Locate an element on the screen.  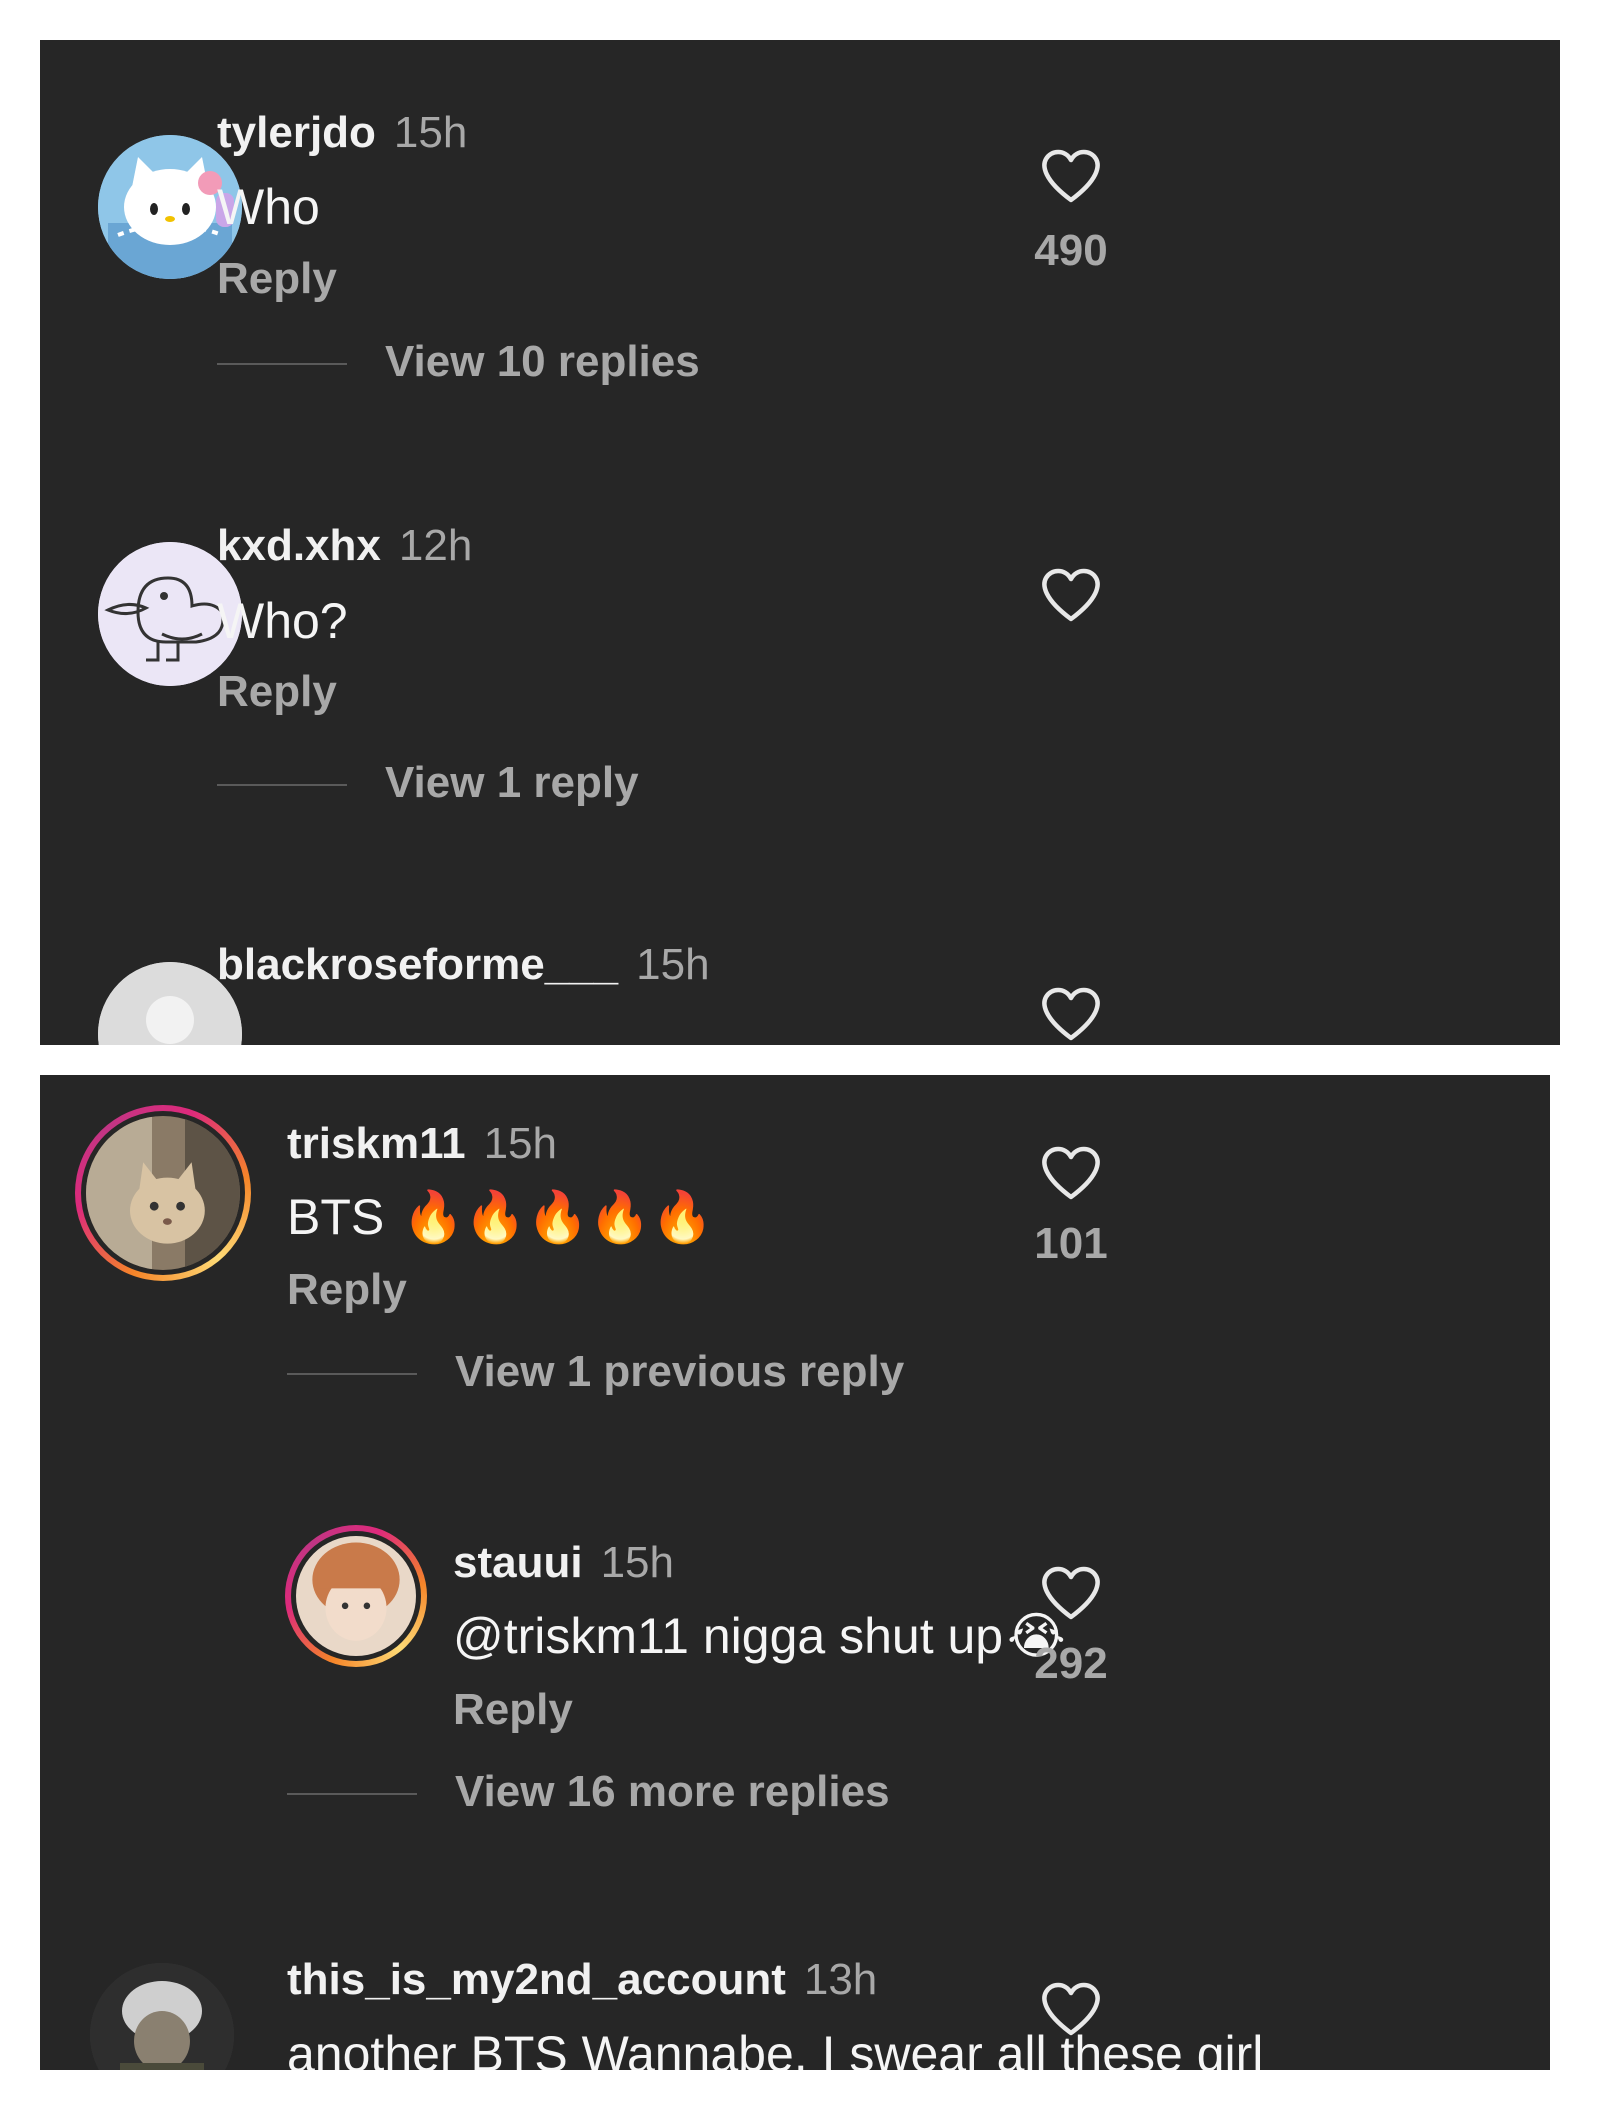
username: kxd.xhx is located at coordinates (299, 545).